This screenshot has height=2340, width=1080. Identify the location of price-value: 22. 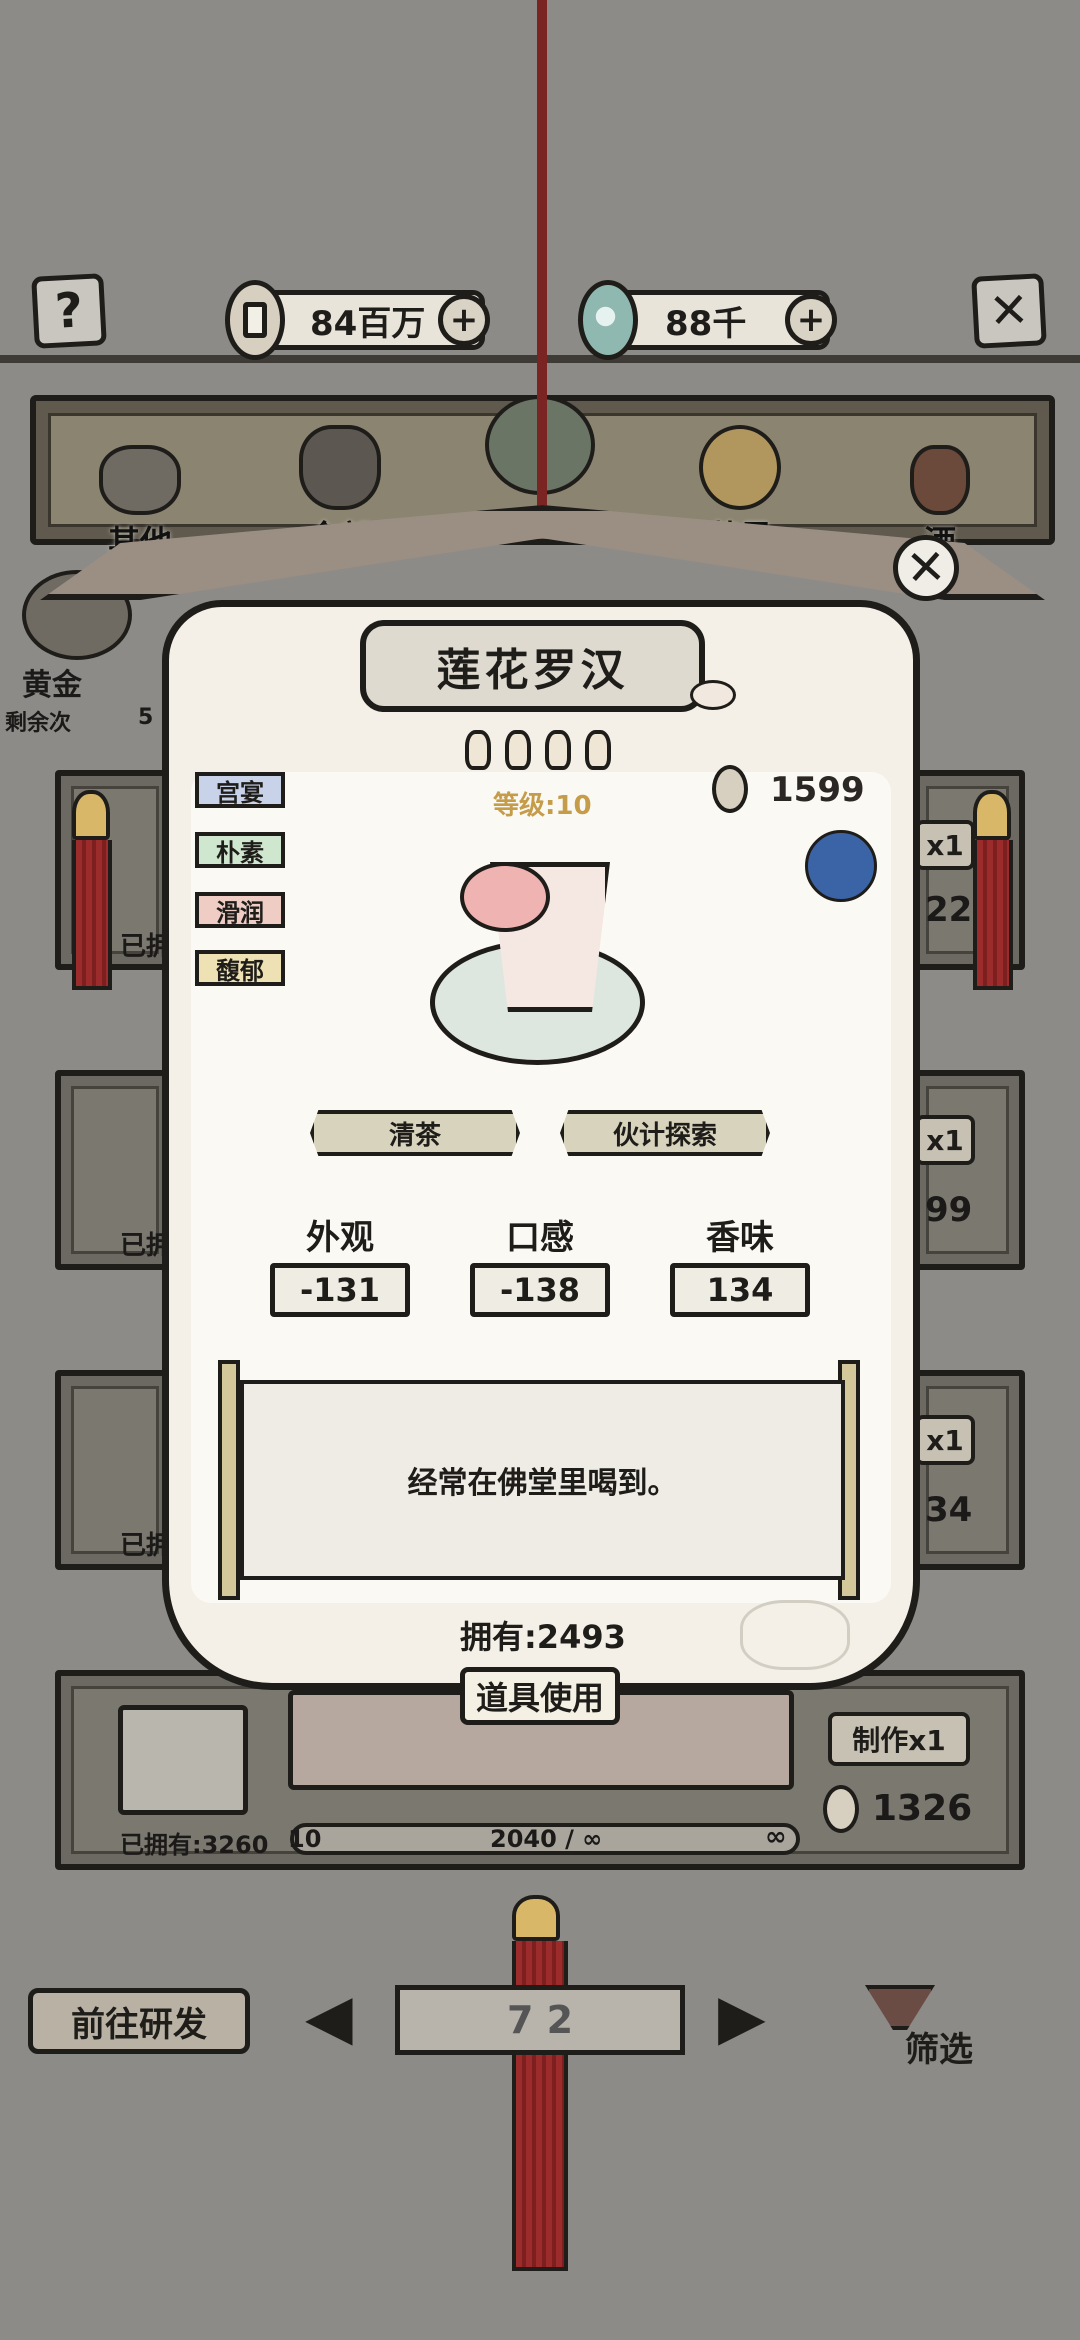
(949, 910).